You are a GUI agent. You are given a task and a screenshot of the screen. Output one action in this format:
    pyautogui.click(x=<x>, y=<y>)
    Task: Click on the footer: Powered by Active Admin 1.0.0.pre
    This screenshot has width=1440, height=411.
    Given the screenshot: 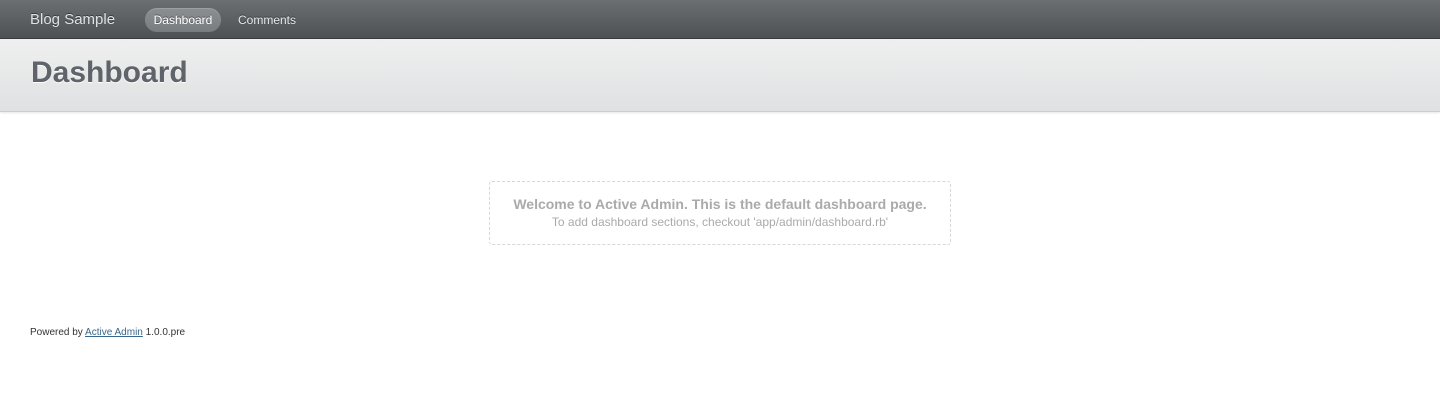 What is the action you would take?
    pyautogui.click(x=107, y=332)
    